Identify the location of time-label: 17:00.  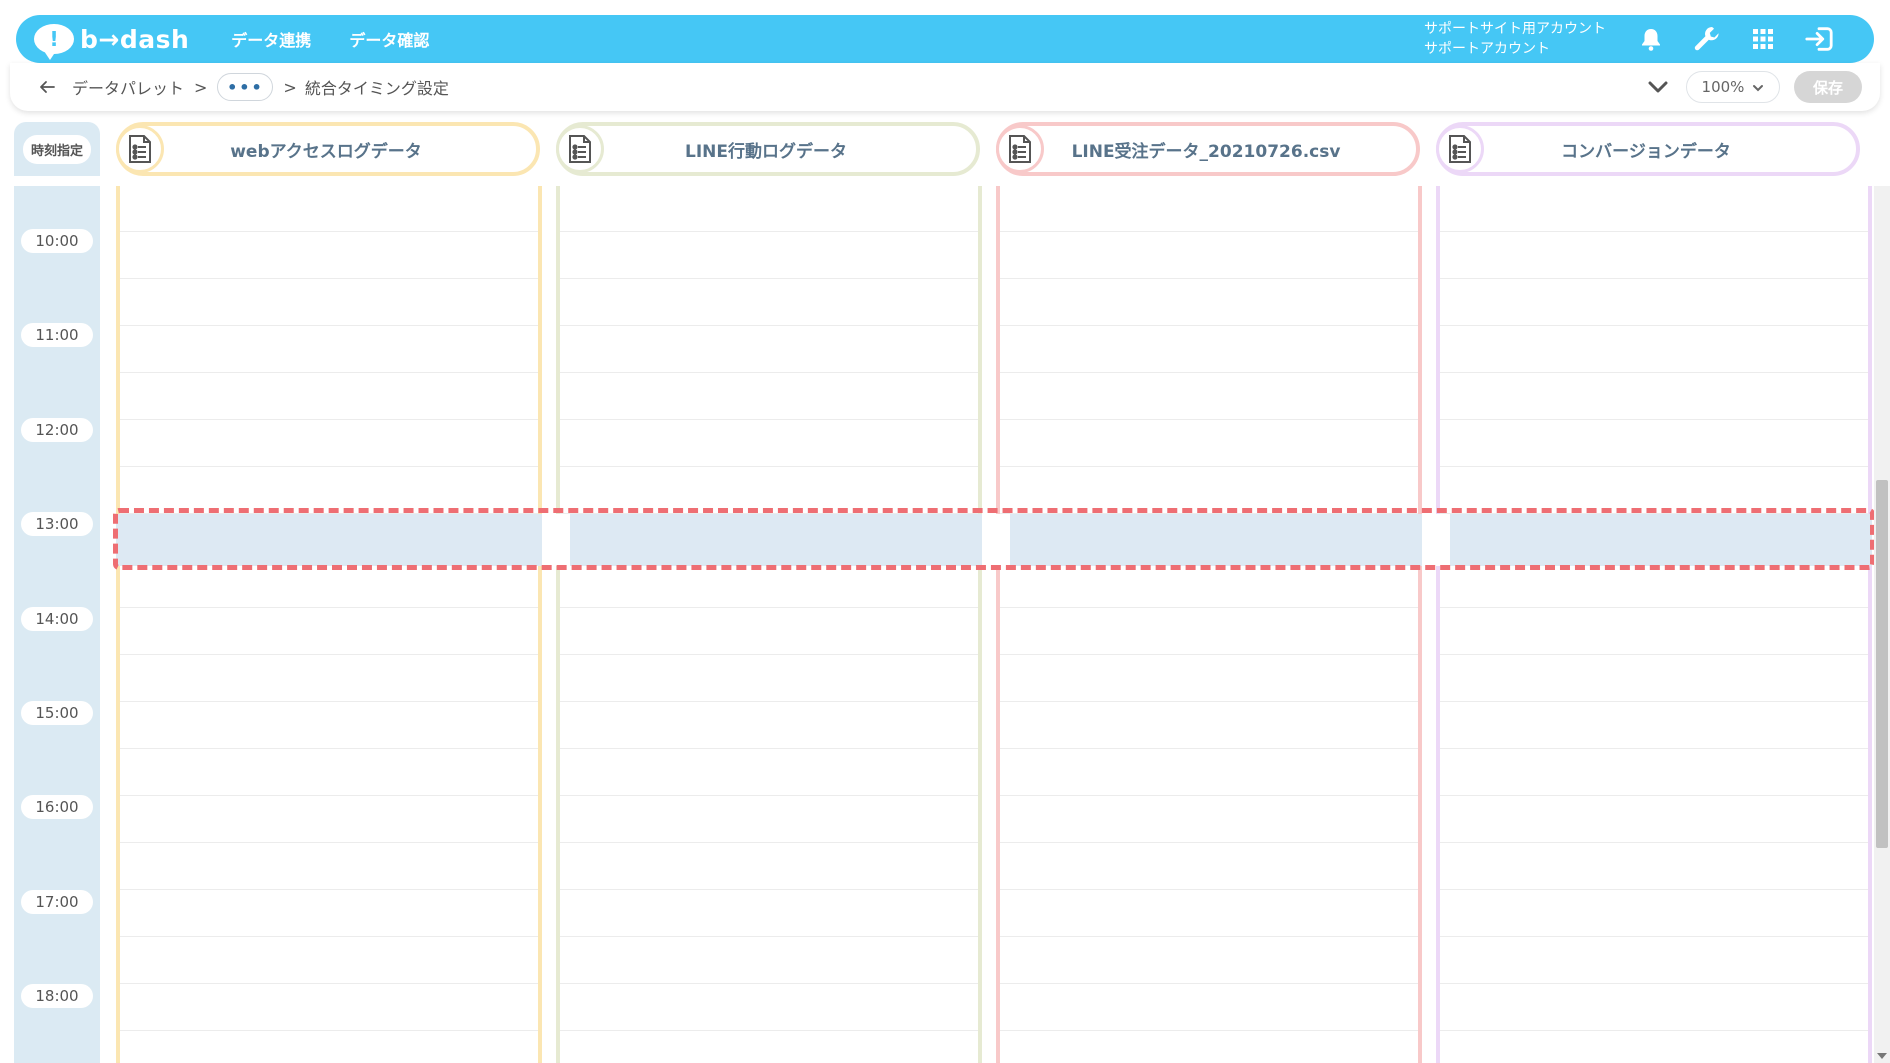
(57, 902).